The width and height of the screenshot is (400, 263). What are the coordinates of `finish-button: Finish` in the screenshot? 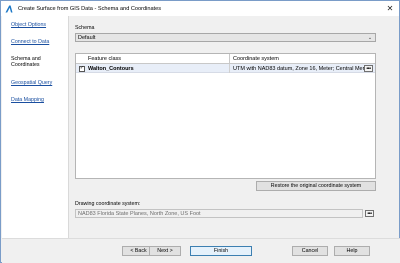 It's located at (221, 251).